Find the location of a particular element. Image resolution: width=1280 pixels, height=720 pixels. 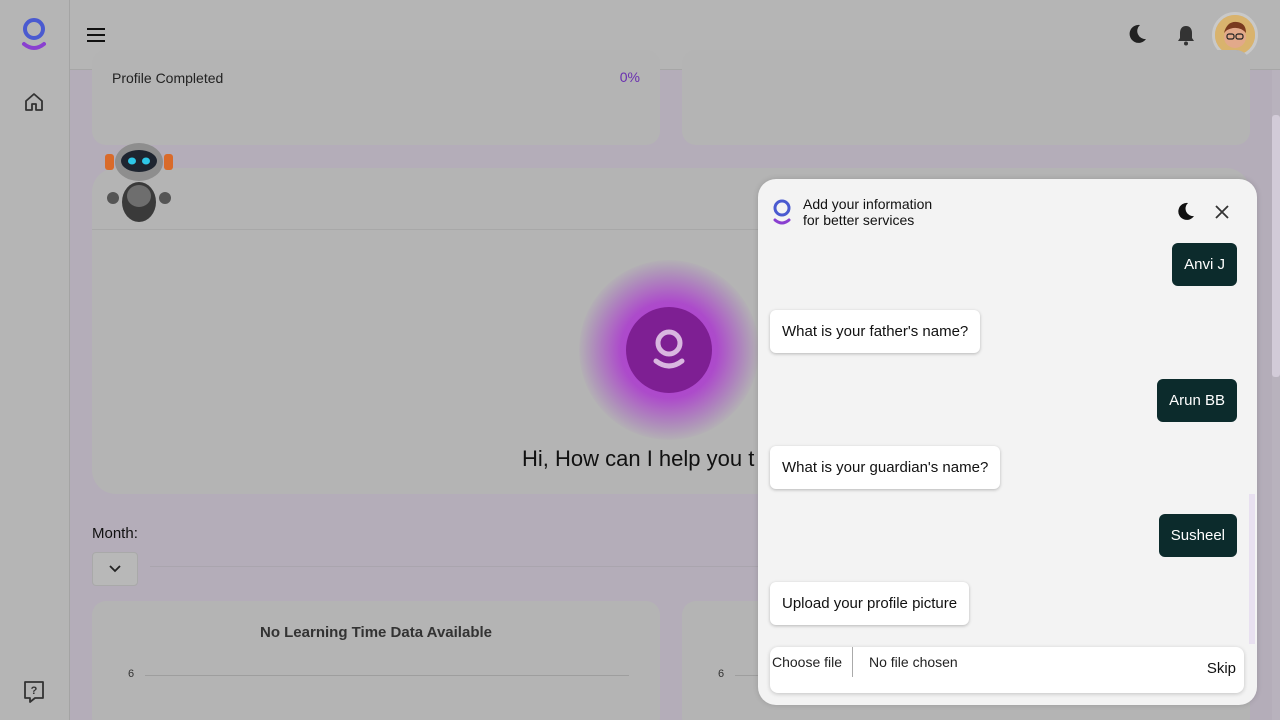

bell-icon is located at coordinates (1186, 35).